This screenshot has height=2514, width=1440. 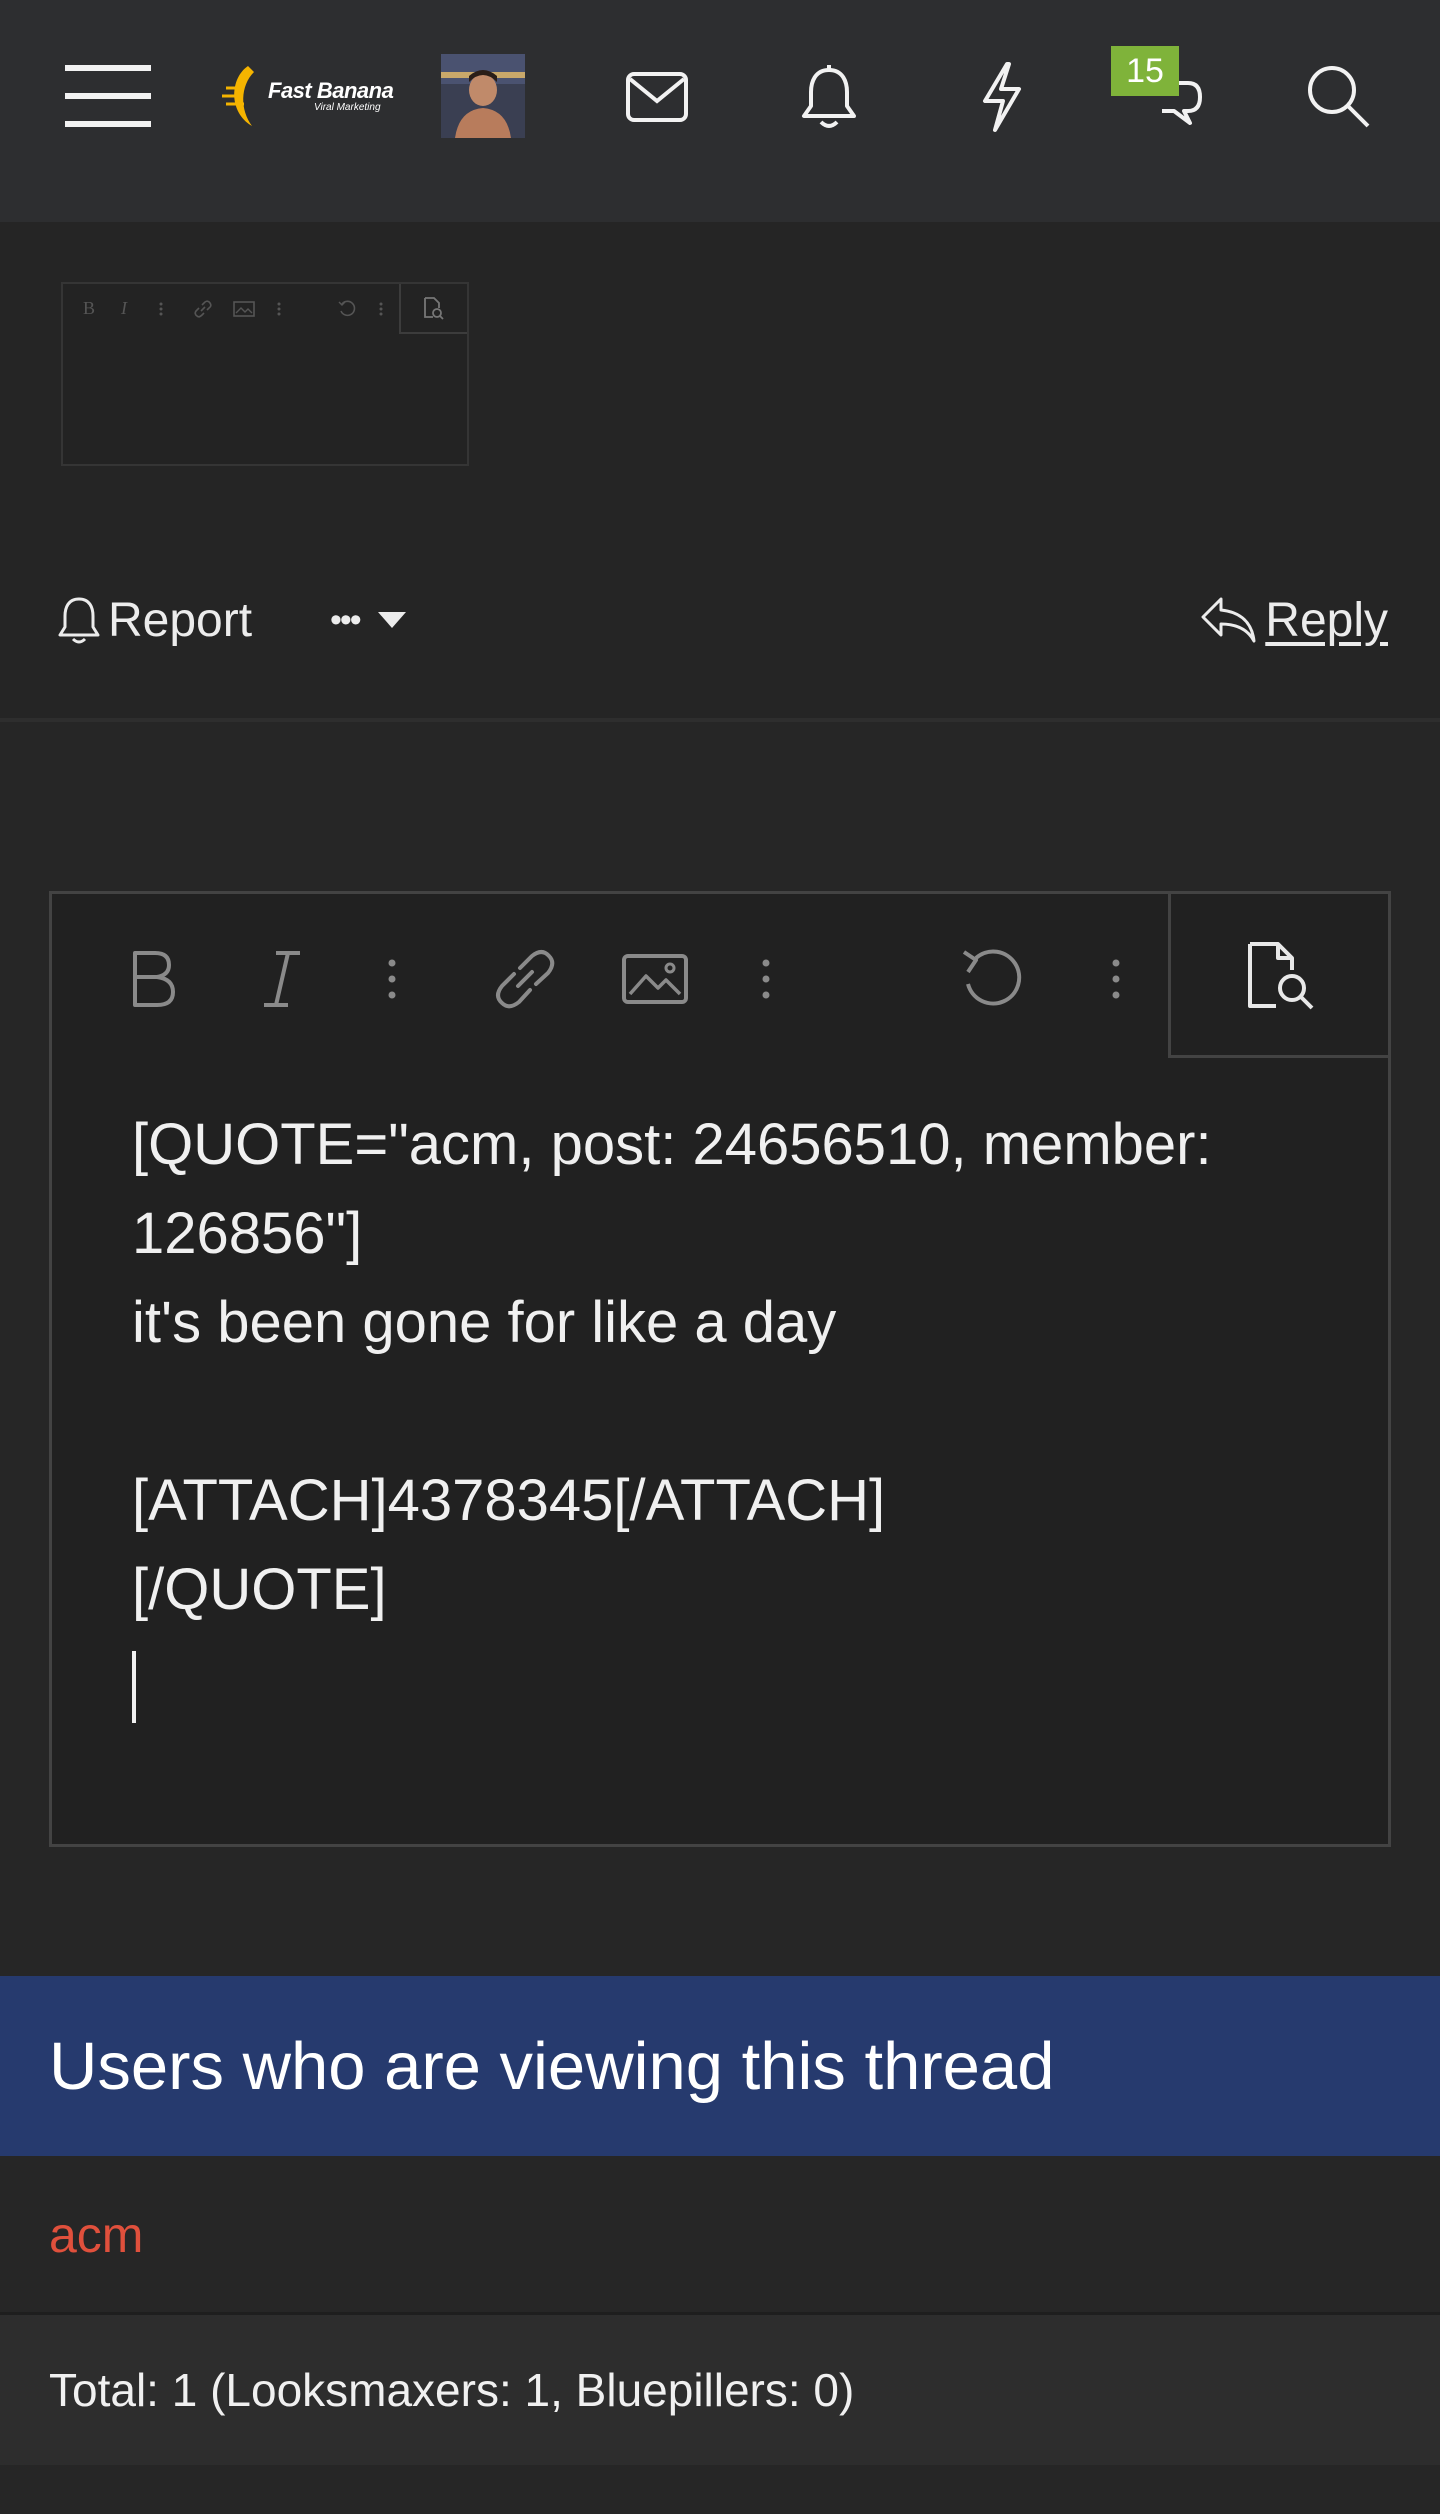 I want to click on ellipsis-icon: •••, so click(x=346, y=619).